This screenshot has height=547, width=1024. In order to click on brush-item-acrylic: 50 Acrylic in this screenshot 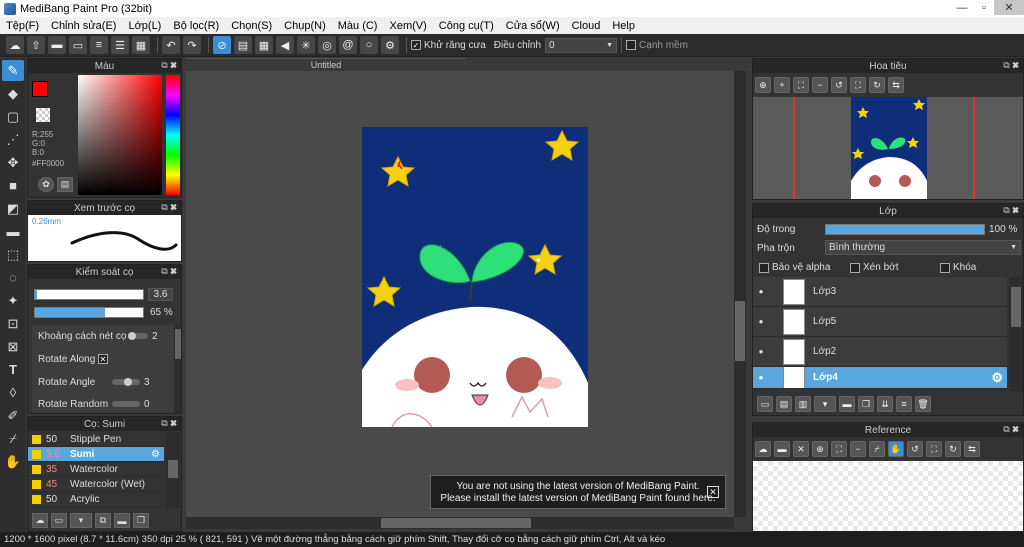, I will do `click(96, 499)`.